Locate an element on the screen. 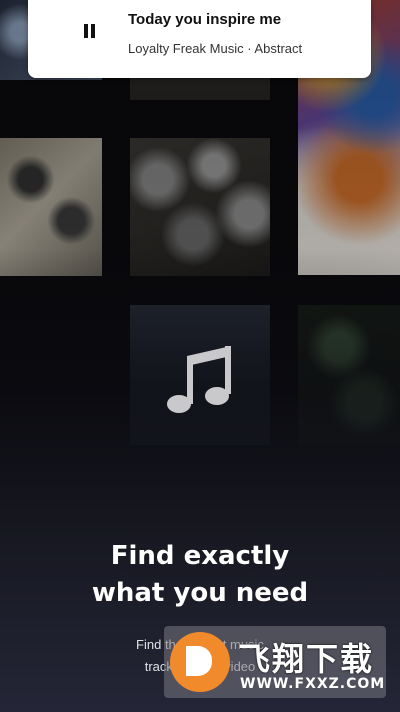  watermark-cn-text: 飞翔下载 is located at coordinates (306, 659).